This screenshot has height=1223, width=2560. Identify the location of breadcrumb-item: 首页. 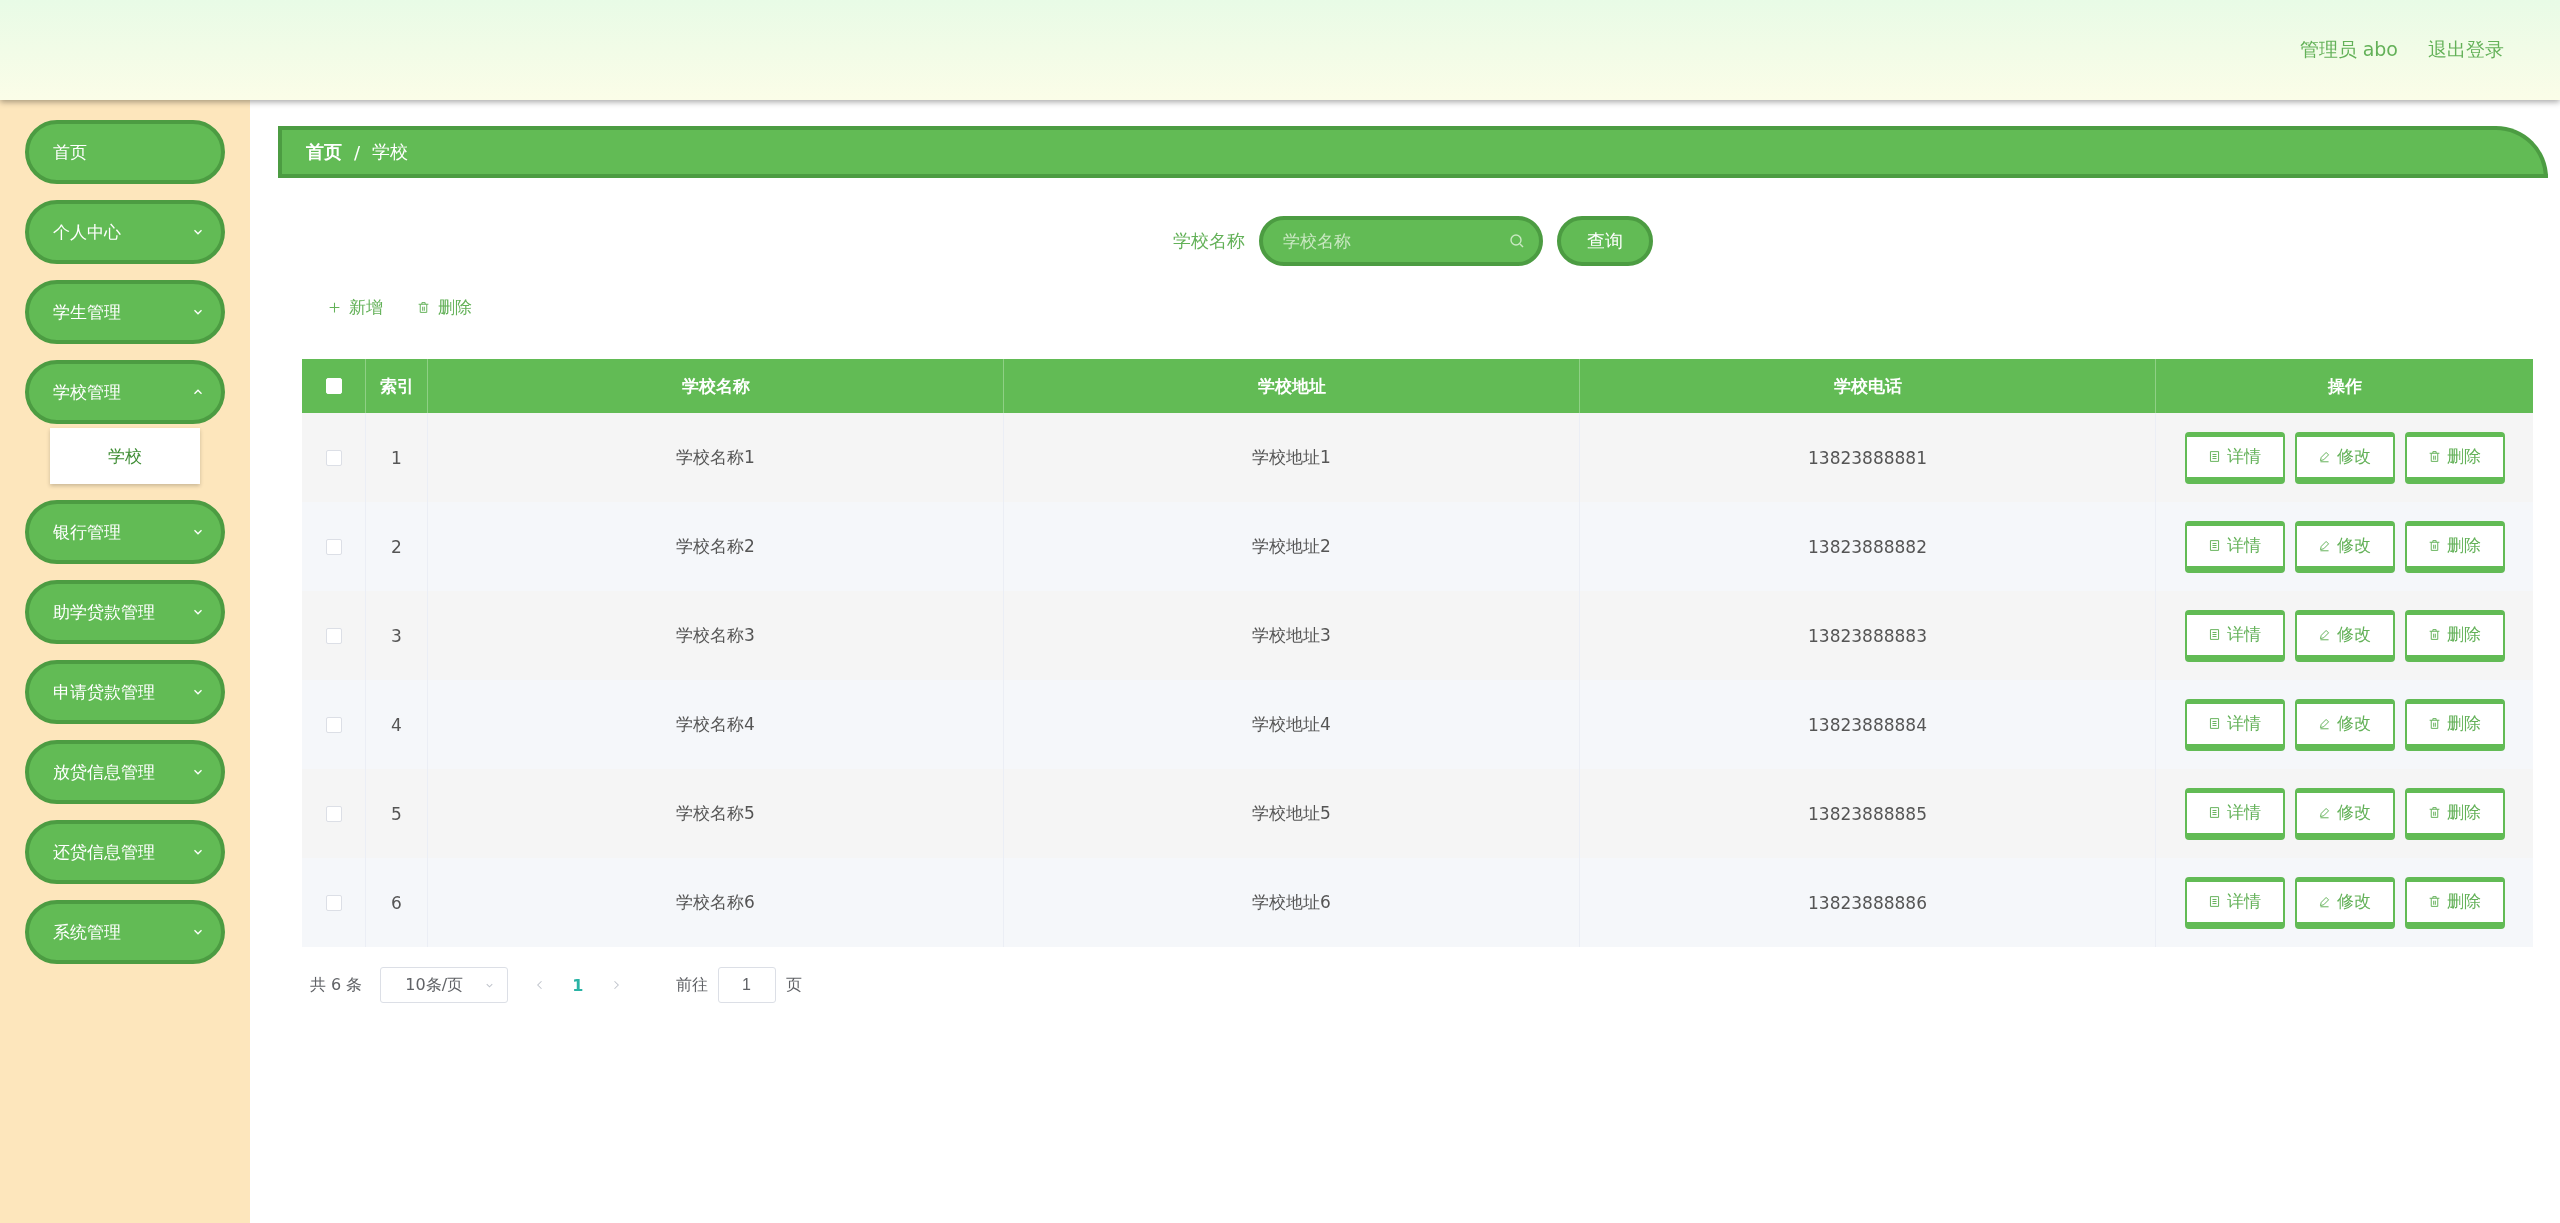
(324, 152).